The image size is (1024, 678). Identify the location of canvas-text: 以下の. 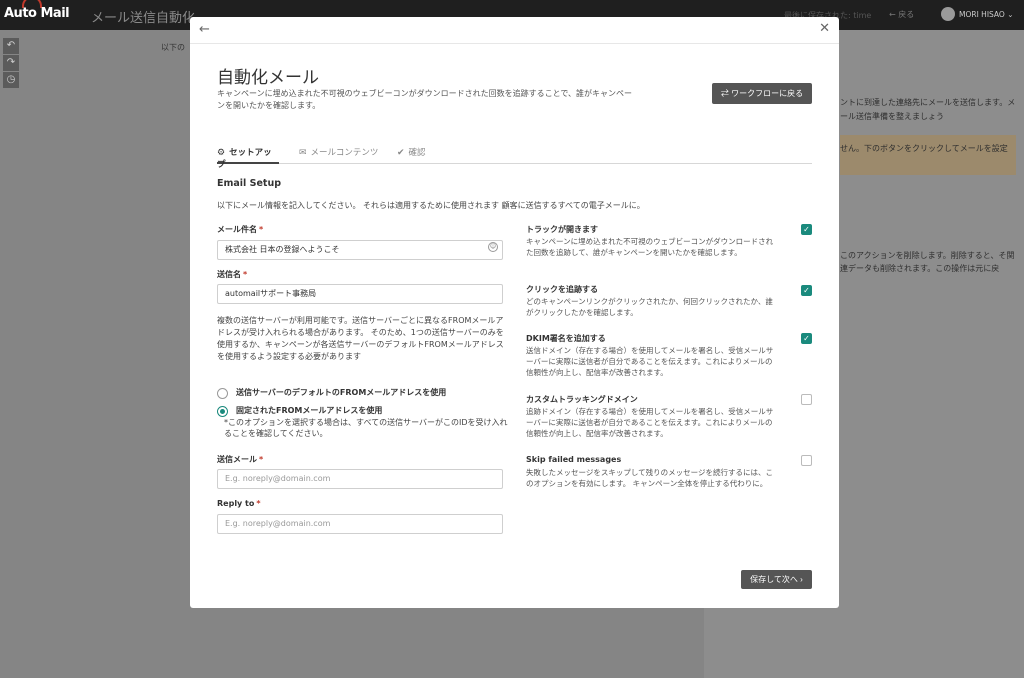
(173, 47).